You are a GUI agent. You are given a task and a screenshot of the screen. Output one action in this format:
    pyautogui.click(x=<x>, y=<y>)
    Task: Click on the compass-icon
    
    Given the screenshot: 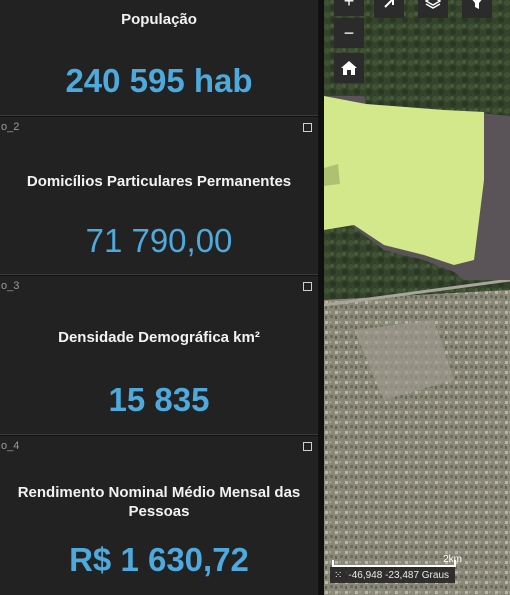 What is the action you would take?
    pyautogui.click(x=389, y=4)
    